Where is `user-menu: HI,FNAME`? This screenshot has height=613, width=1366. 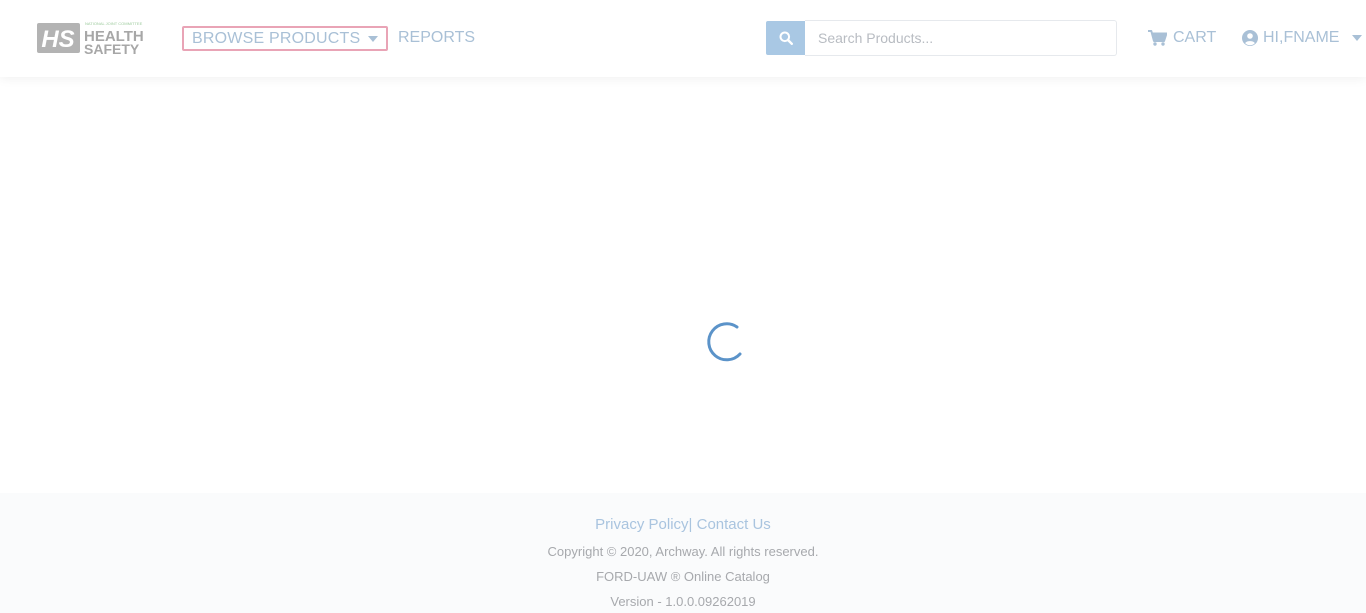
user-menu: HI,FNAME is located at coordinates (1302, 38).